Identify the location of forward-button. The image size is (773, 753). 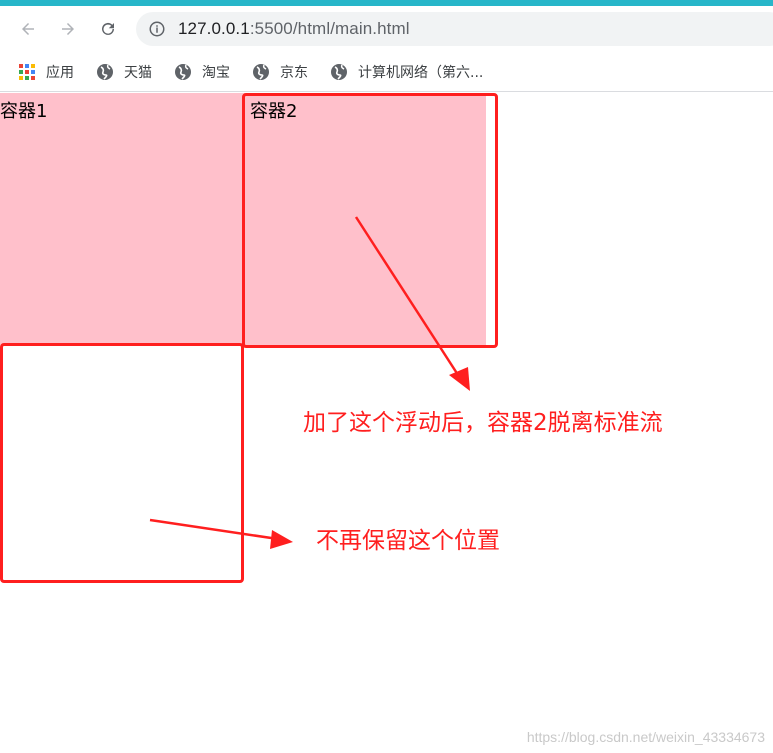
(68, 29).